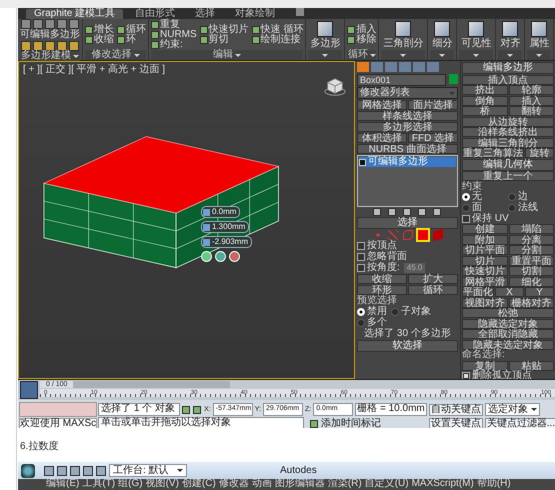 Image resolution: width=555 pixels, height=490 pixels. What do you see at coordinates (539, 153) in the screenshot?
I see `edit-button: 旋转` at bounding box center [539, 153].